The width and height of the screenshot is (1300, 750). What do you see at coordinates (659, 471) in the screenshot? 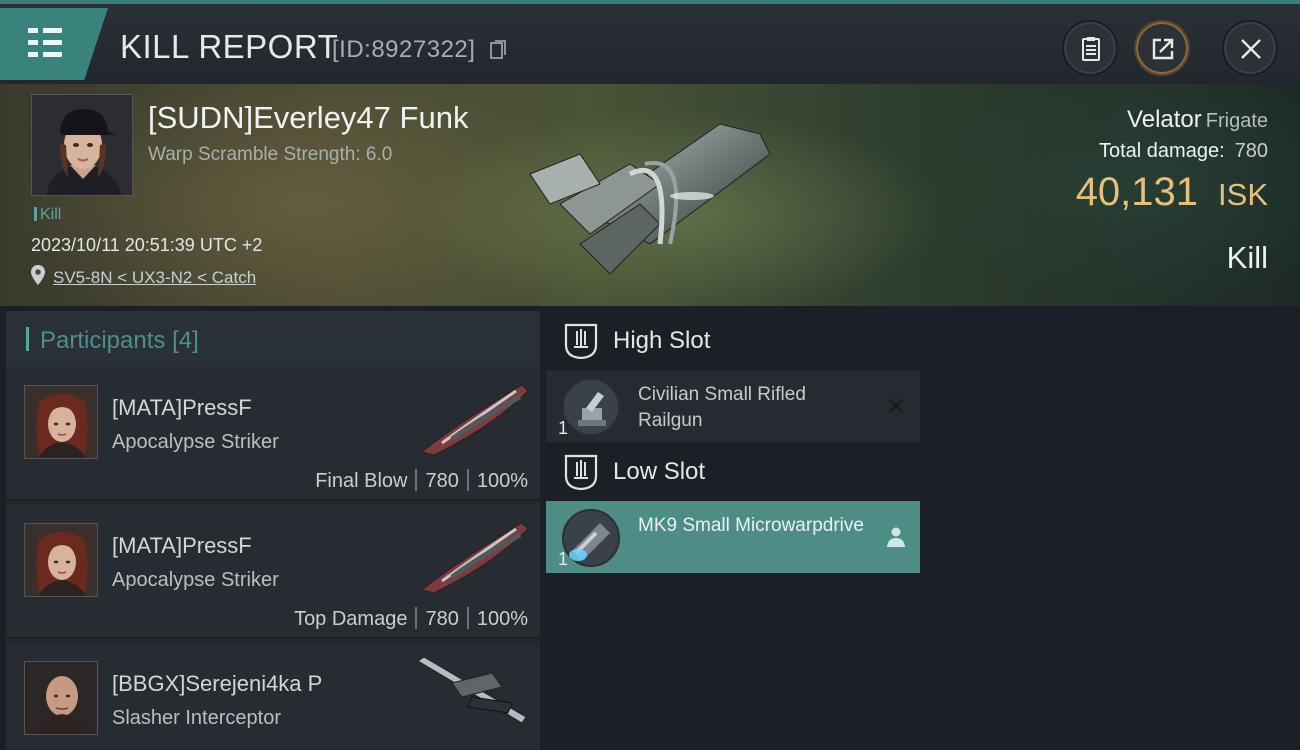
I see `low-slot-title: Low Slot` at bounding box center [659, 471].